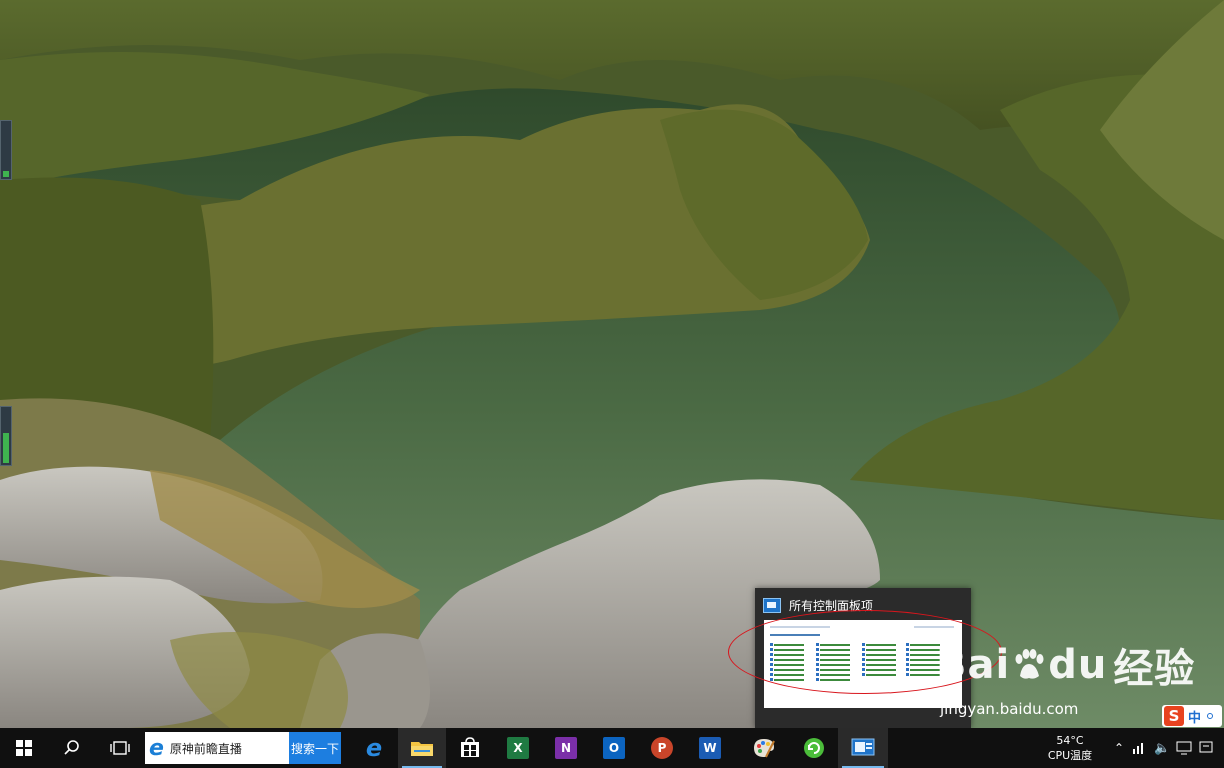 The width and height of the screenshot is (1224, 768). I want to click on watermark-url: jingyan.baidu.com, so click(1009, 709).